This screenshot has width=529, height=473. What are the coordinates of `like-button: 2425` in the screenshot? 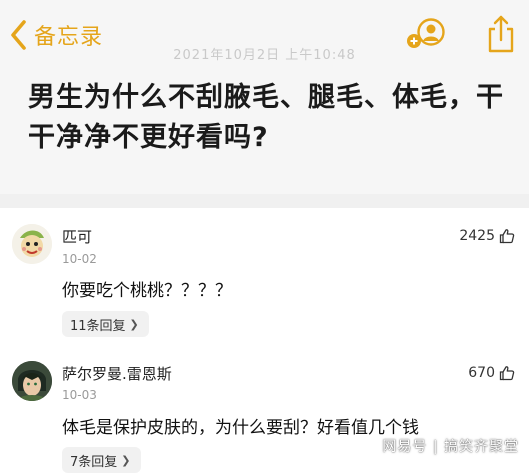 It's located at (487, 236).